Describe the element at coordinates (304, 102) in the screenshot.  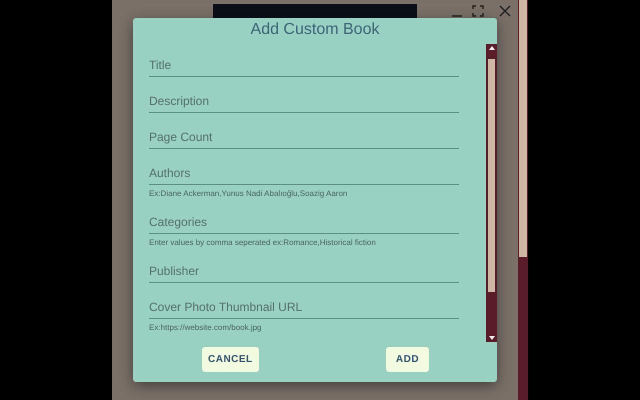
I see `text-field: Description` at that location.